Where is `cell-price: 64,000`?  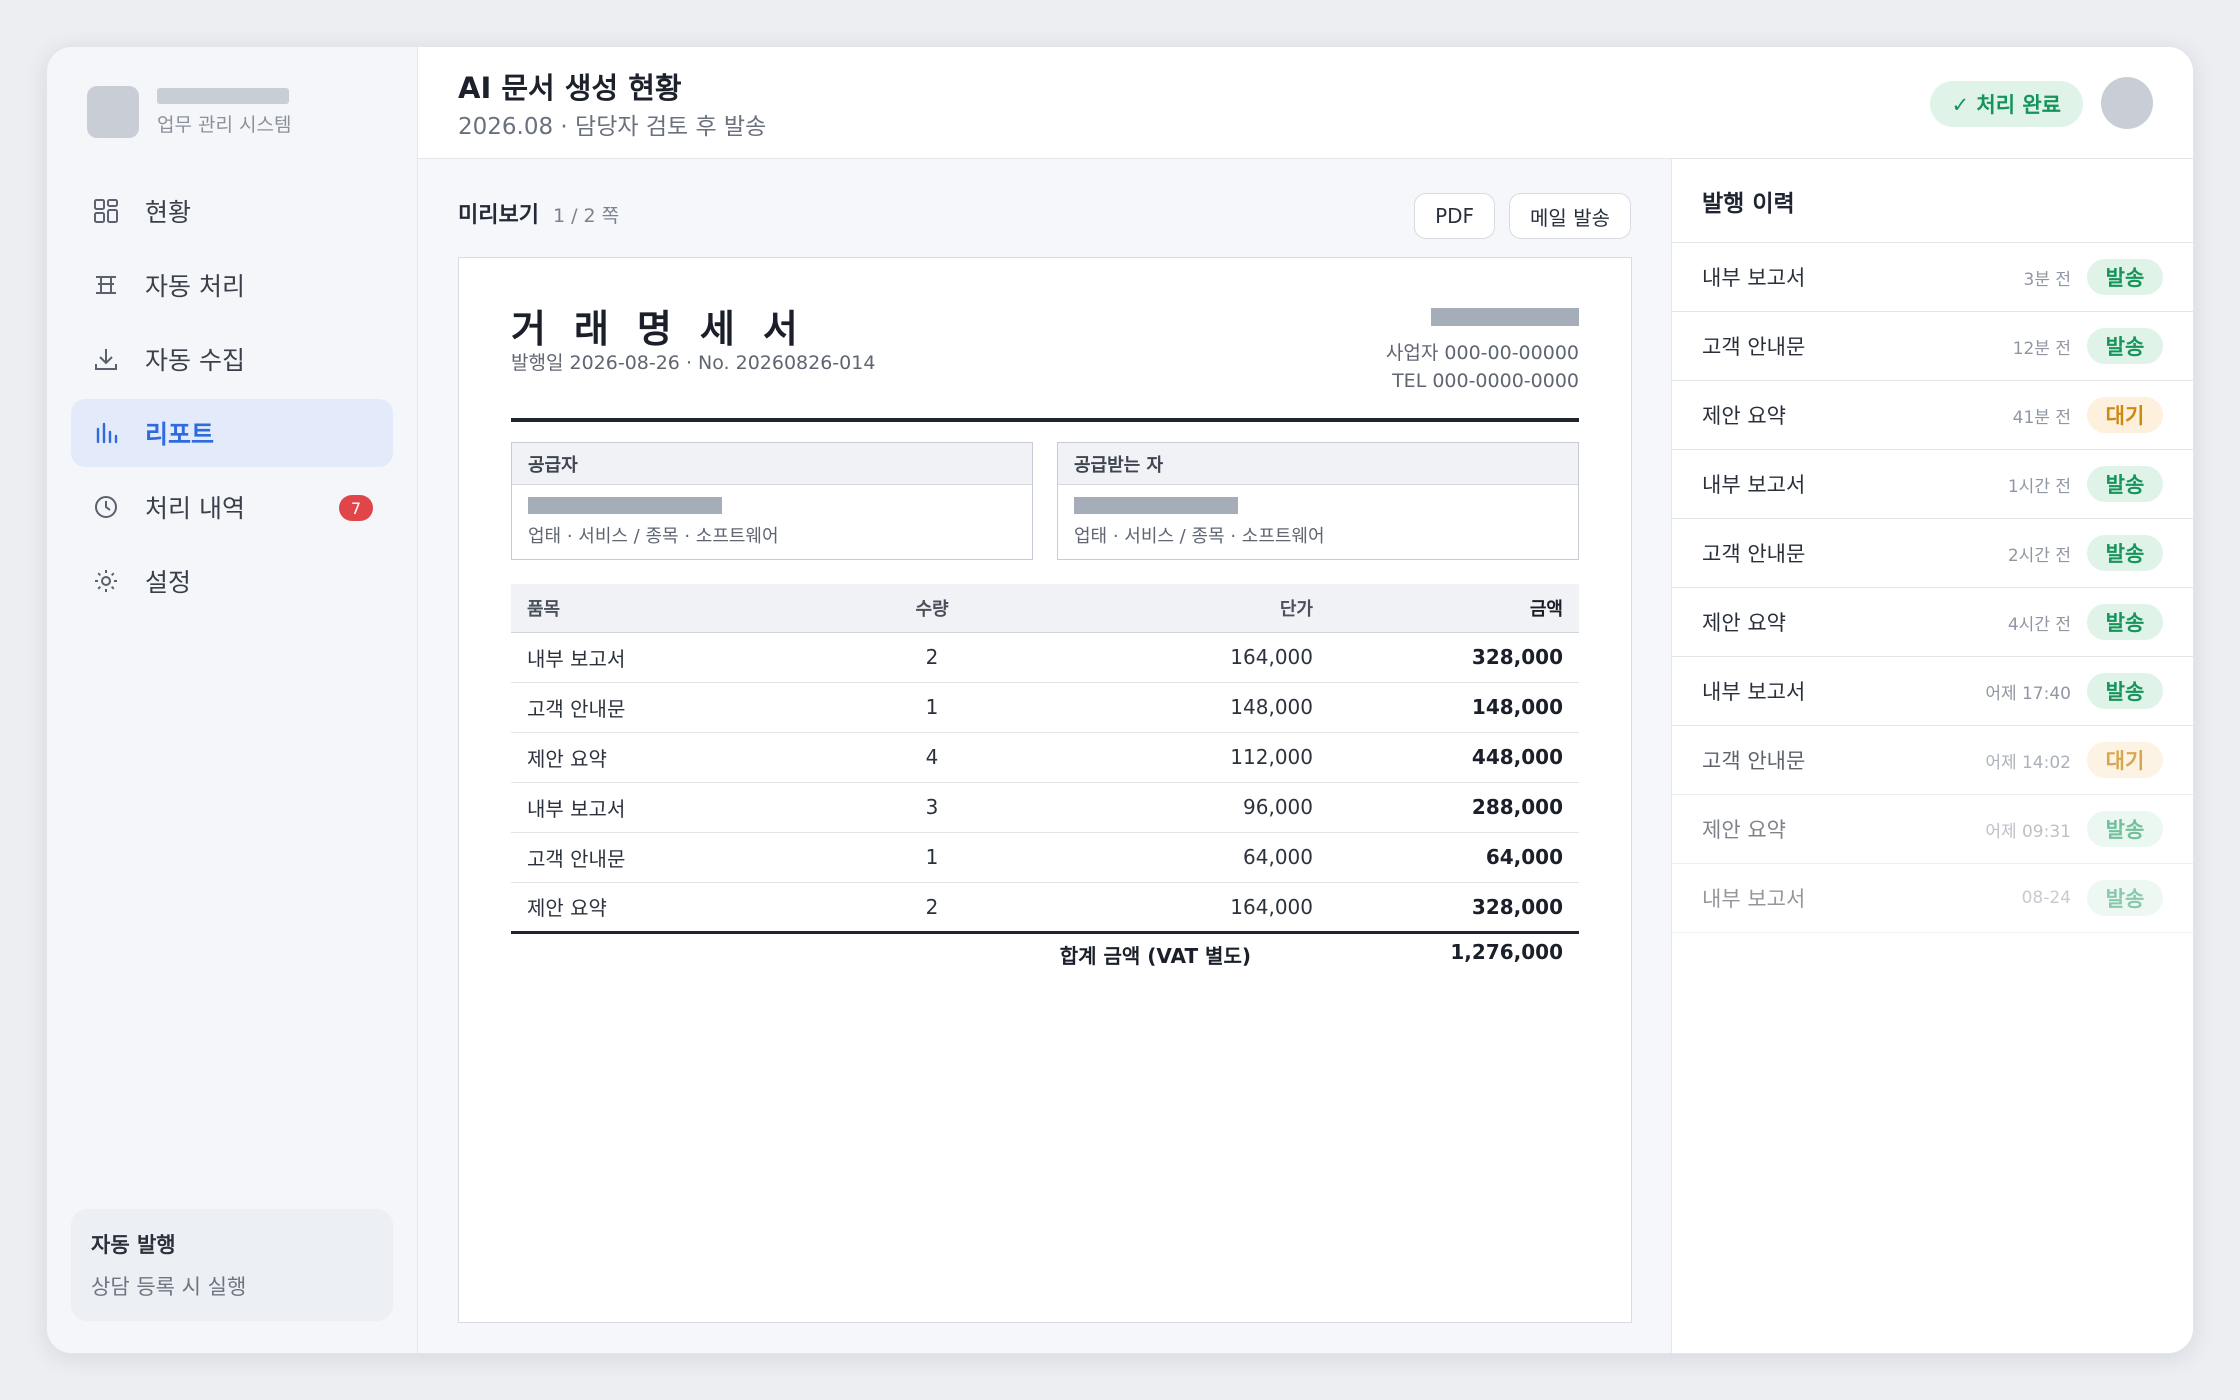
cell-price: 64,000 is located at coordinates (1153, 857).